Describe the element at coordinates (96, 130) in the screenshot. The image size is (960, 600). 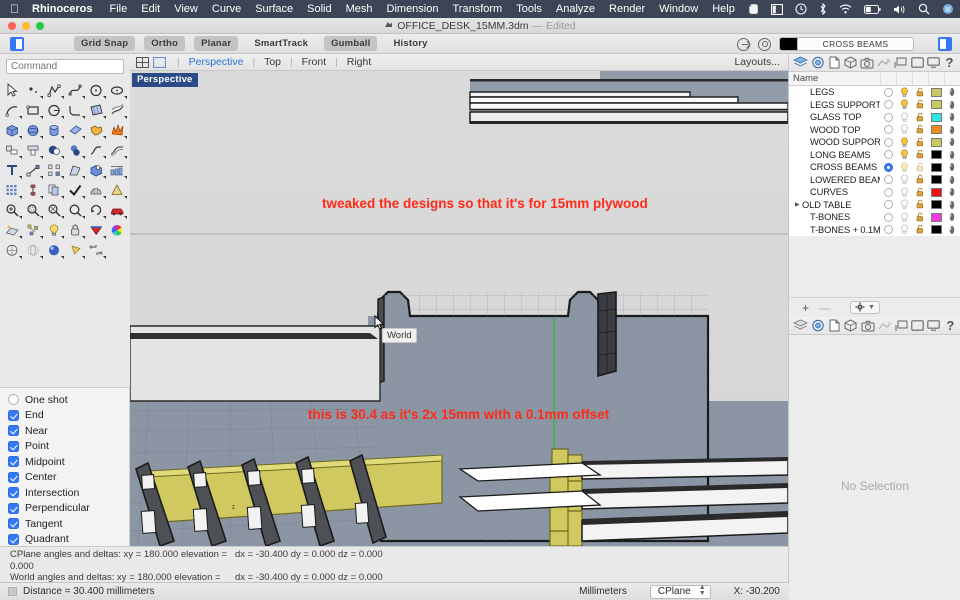
I see `boolean-union-icon` at that location.